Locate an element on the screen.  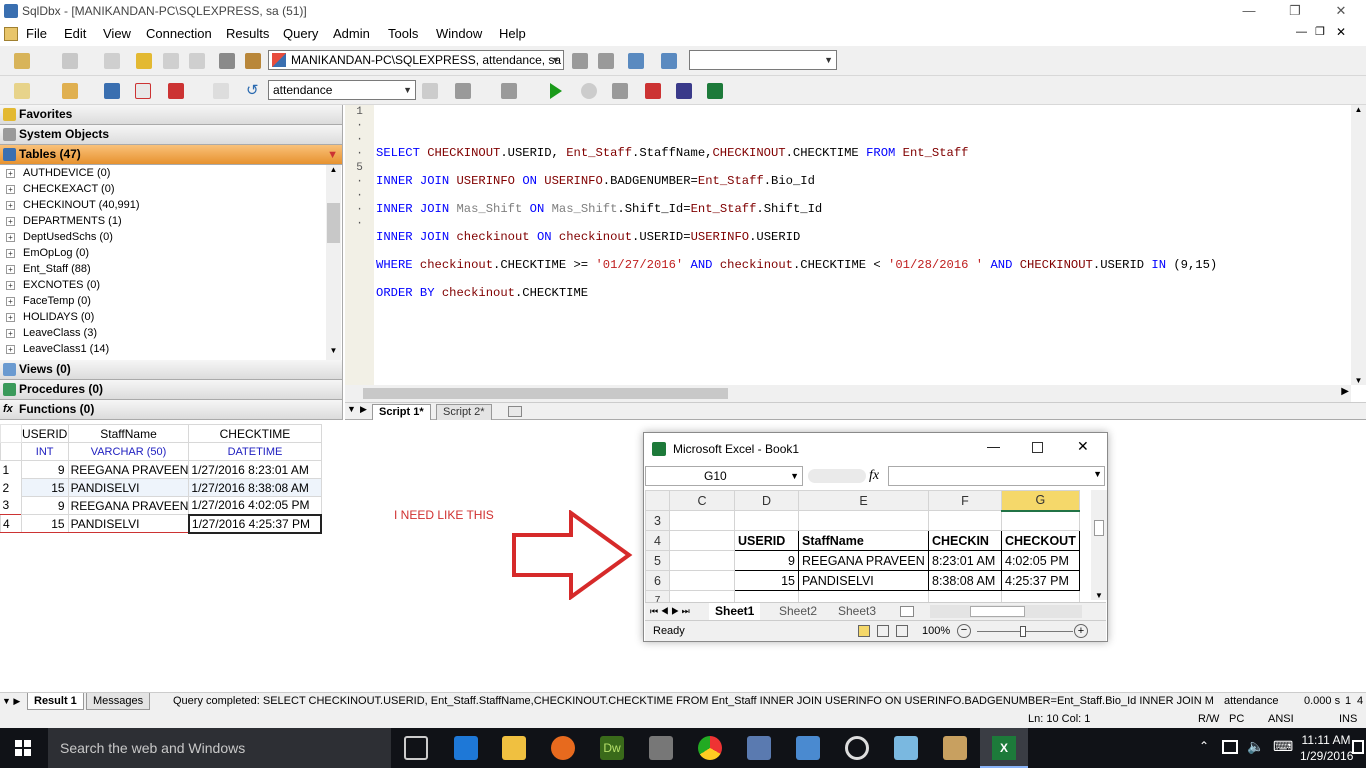
tab-sheet1: Sheet1 is located at coordinates (735, 611).